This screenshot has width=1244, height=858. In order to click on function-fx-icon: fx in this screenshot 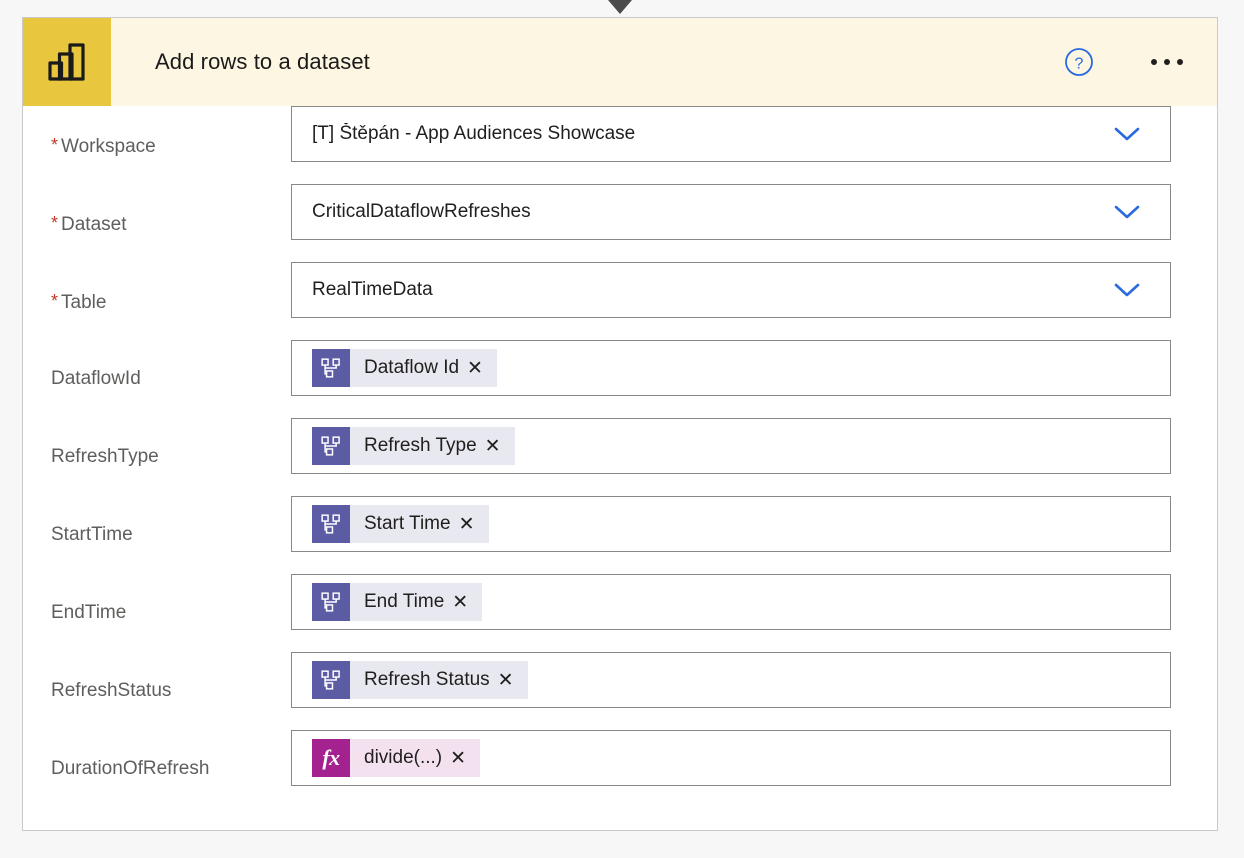, I will do `click(331, 758)`.